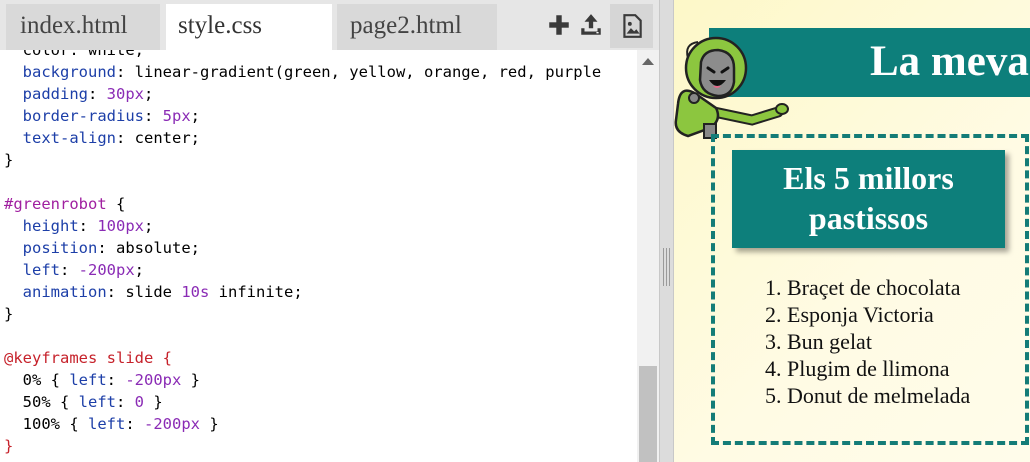 Image resolution: width=1030 pixels, height=462 pixels. I want to click on code-line: height: 100px;, so click(79, 226).